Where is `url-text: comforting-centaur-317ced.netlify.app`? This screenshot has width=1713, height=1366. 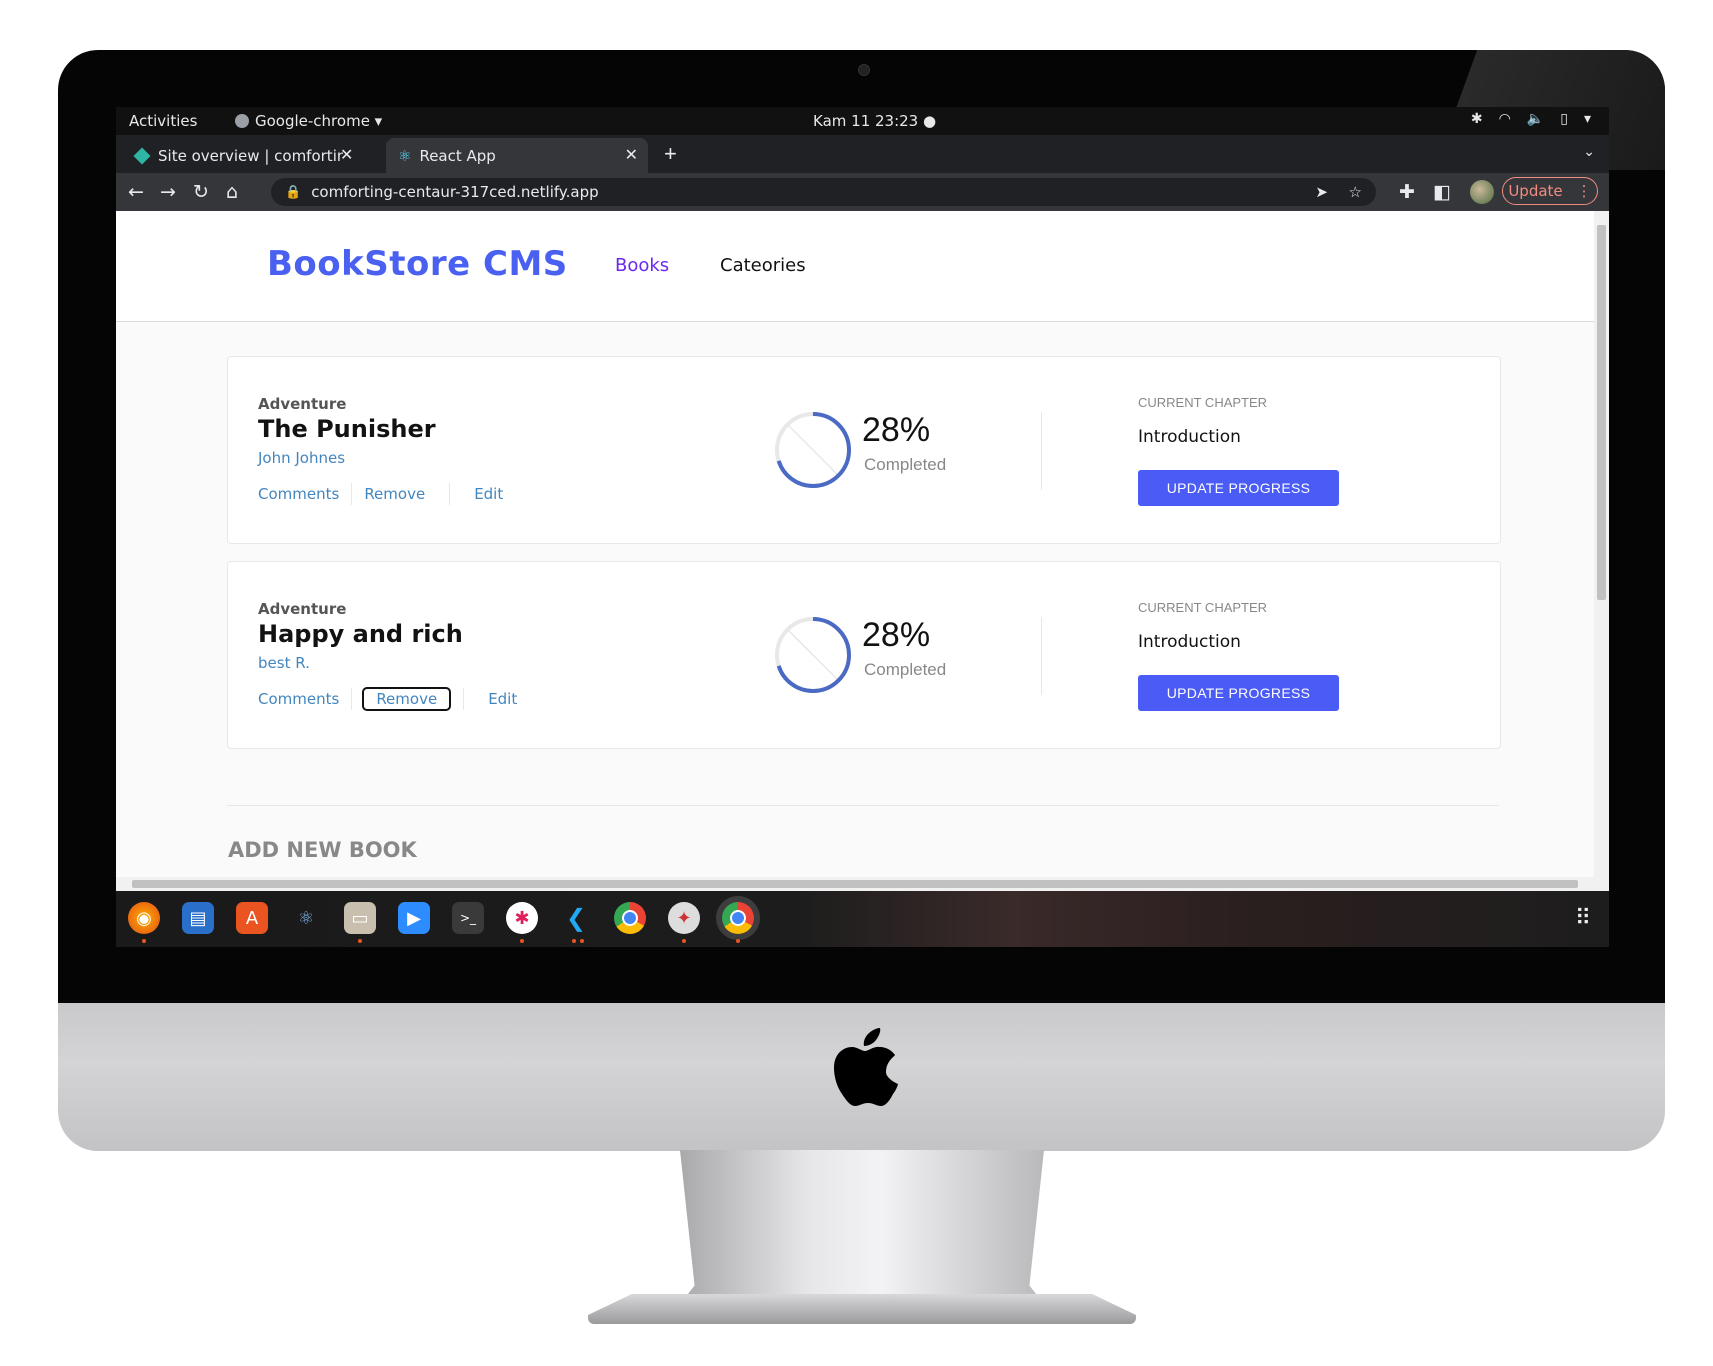
url-text: comforting-centaur-317ced.netlify.app is located at coordinates (454, 192).